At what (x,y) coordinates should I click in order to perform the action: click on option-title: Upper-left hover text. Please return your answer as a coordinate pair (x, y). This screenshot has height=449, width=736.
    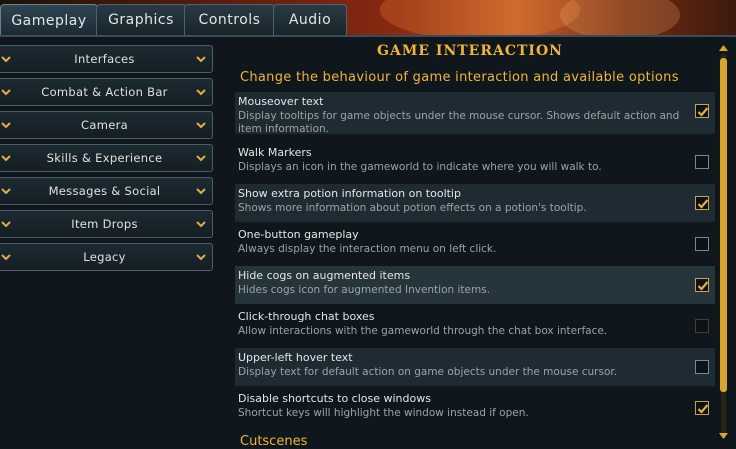
    Looking at the image, I should click on (295, 357).